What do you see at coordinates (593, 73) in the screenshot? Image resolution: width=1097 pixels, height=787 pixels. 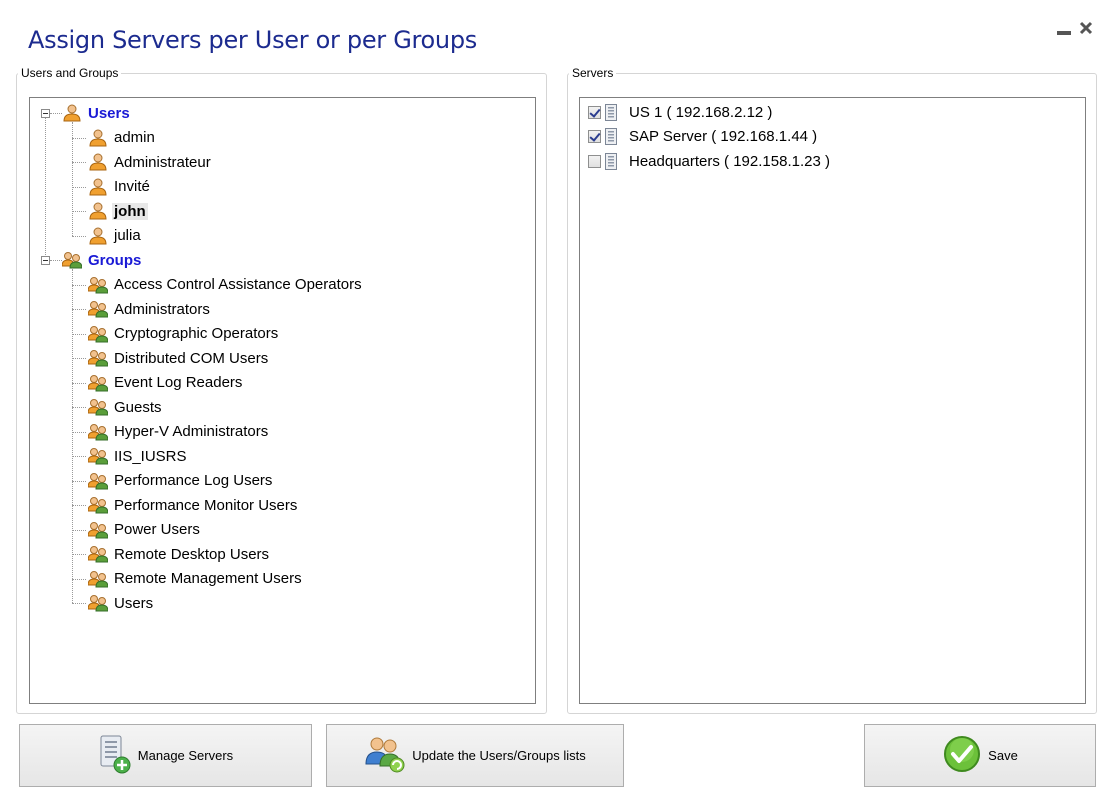 I see `servers-legend: Servers` at bounding box center [593, 73].